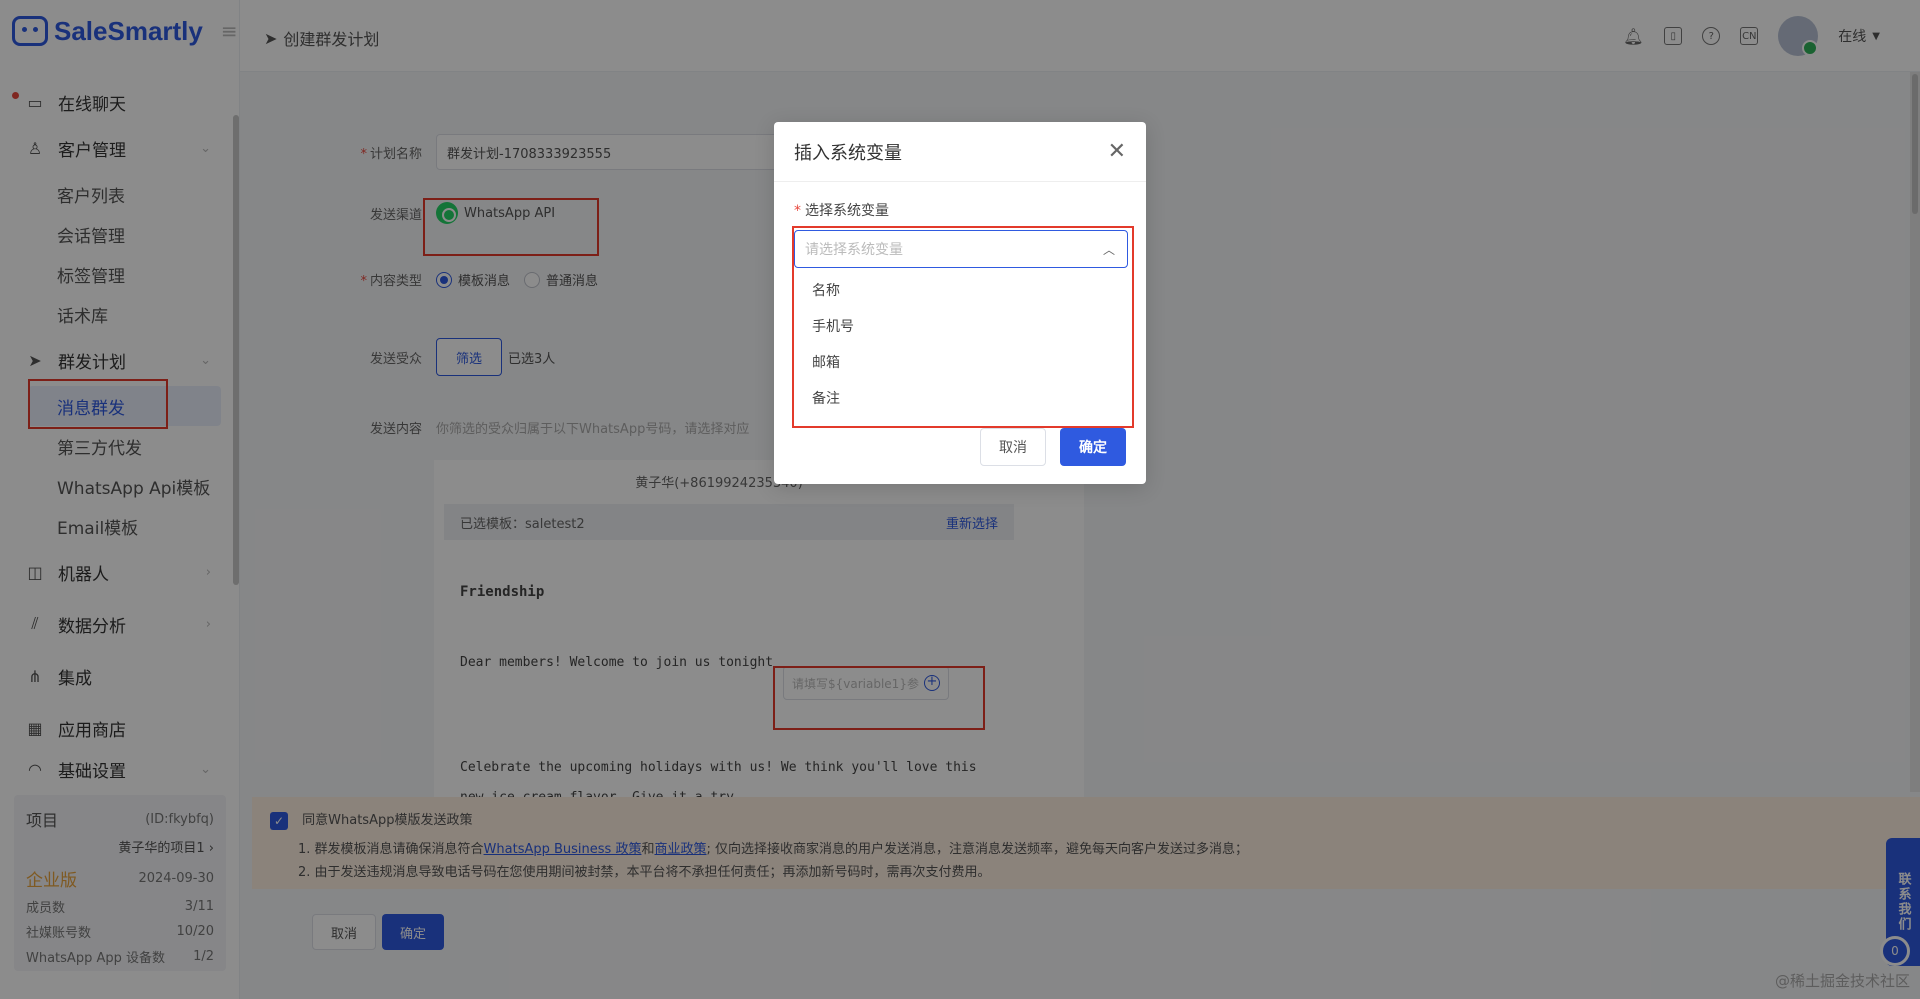  What do you see at coordinates (848, 153) in the screenshot?
I see `modal-title: 插入系统变量` at bounding box center [848, 153].